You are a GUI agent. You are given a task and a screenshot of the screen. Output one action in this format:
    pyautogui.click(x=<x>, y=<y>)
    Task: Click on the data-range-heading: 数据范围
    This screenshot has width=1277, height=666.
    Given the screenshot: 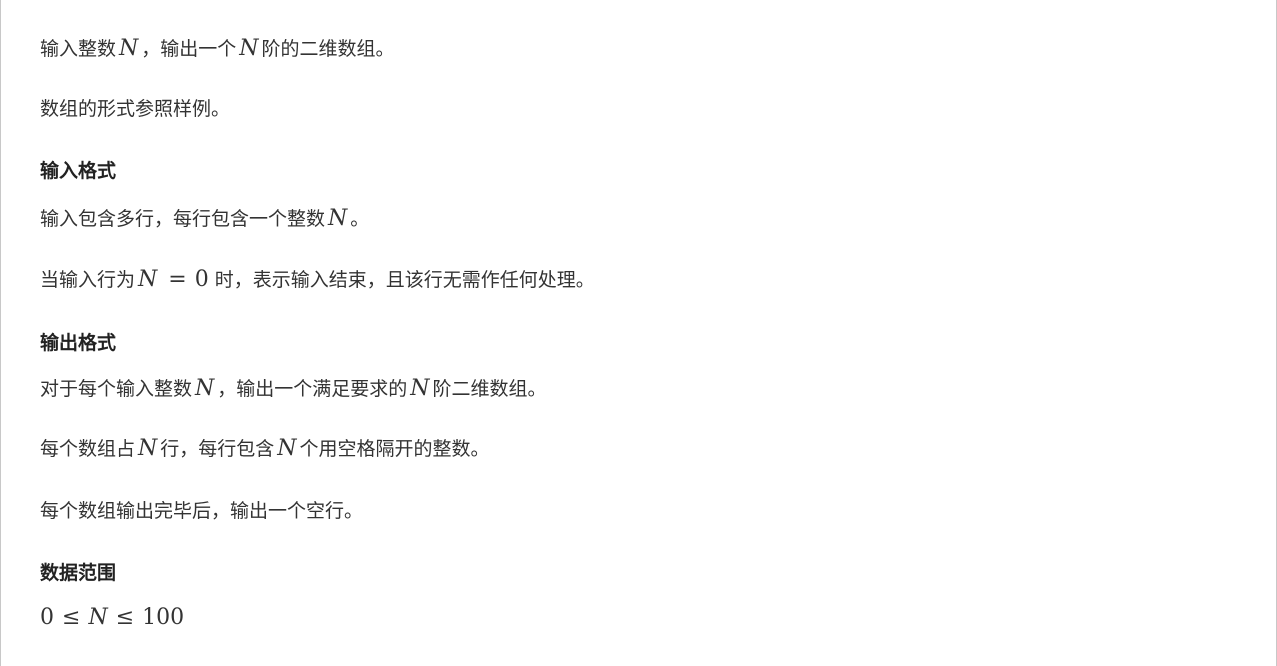 What is the action you would take?
    pyautogui.click(x=78, y=573)
    